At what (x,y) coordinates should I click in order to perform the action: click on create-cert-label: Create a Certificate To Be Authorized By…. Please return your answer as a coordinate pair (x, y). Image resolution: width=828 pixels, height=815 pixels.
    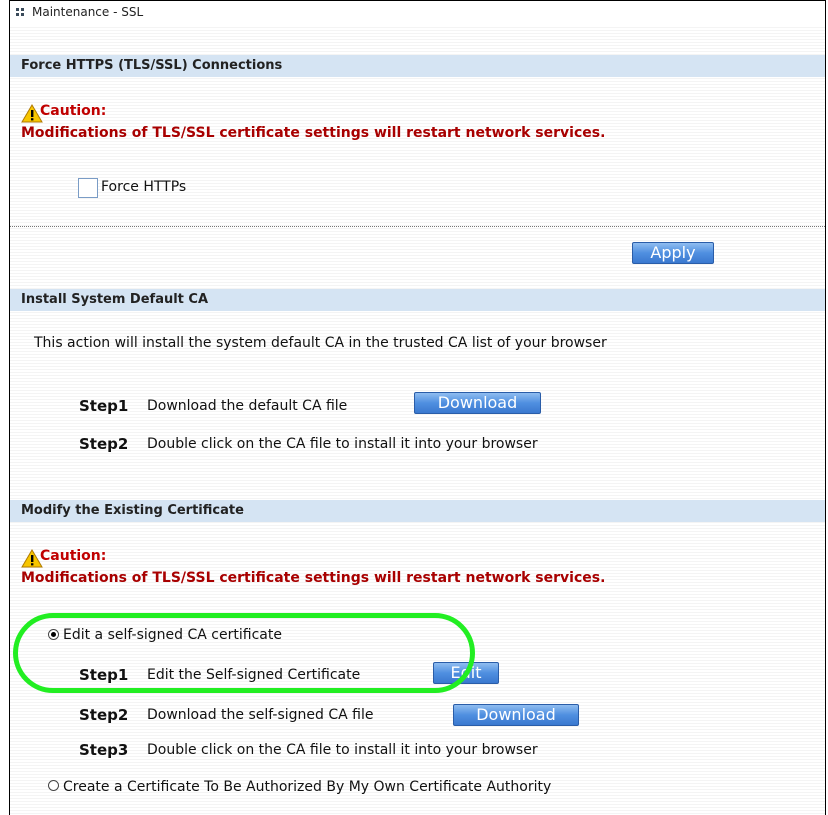
    Looking at the image, I should click on (307, 787).